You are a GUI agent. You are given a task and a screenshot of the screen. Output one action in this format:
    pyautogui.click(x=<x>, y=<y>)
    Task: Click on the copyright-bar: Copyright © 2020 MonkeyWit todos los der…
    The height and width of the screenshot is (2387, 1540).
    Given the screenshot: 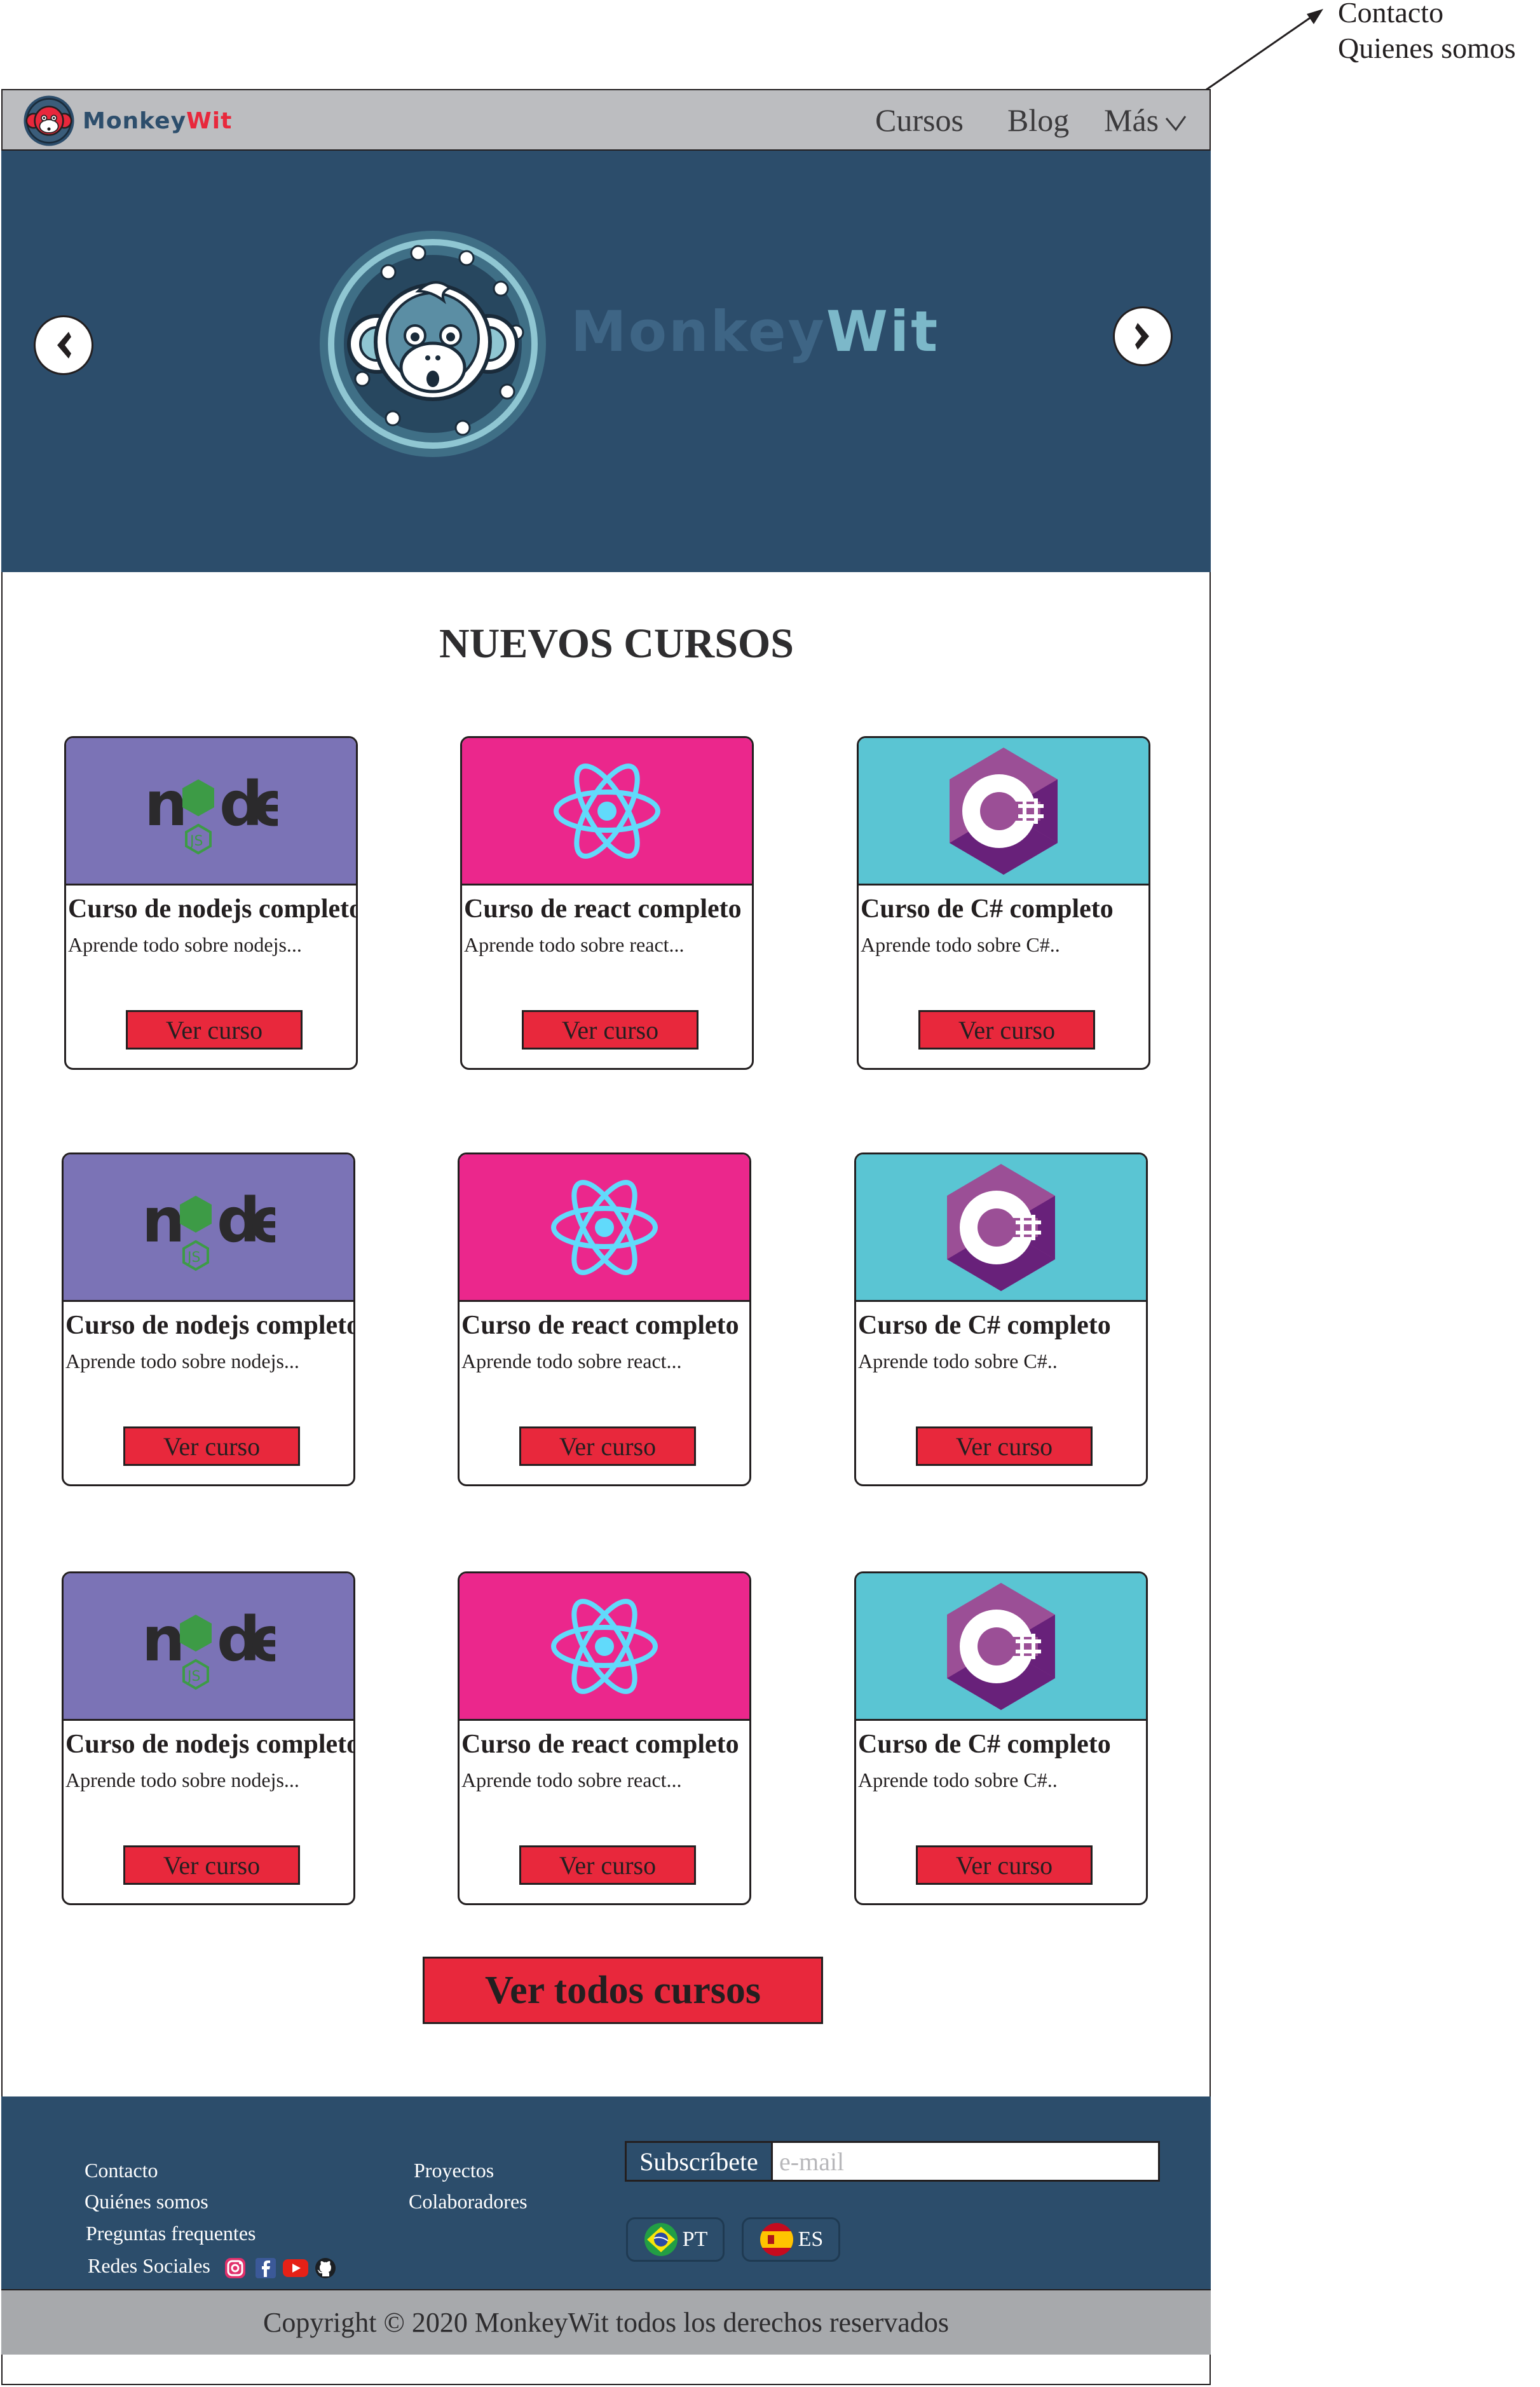 What is the action you would take?
    pyautogui.click(x=606, y=2322)
    